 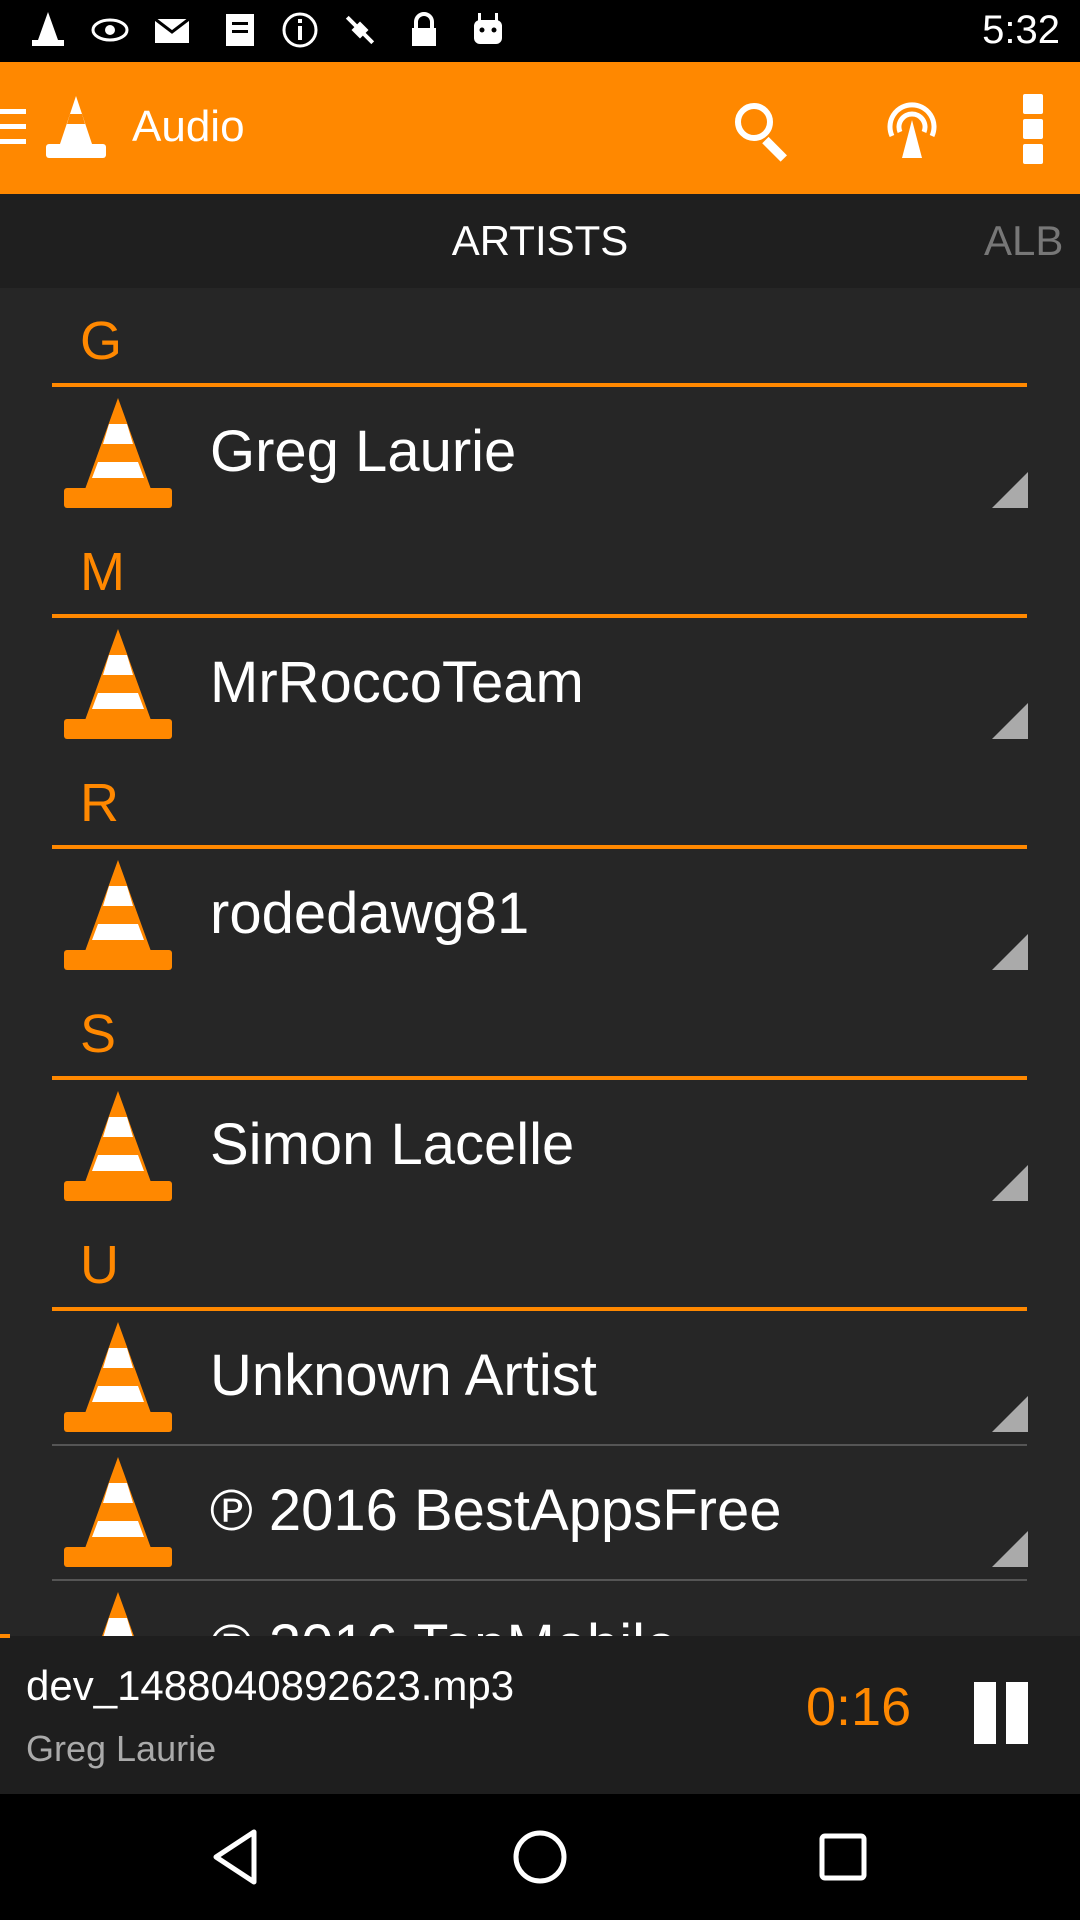 I want to click on app-title: Audio, so click(x=188, y=126).